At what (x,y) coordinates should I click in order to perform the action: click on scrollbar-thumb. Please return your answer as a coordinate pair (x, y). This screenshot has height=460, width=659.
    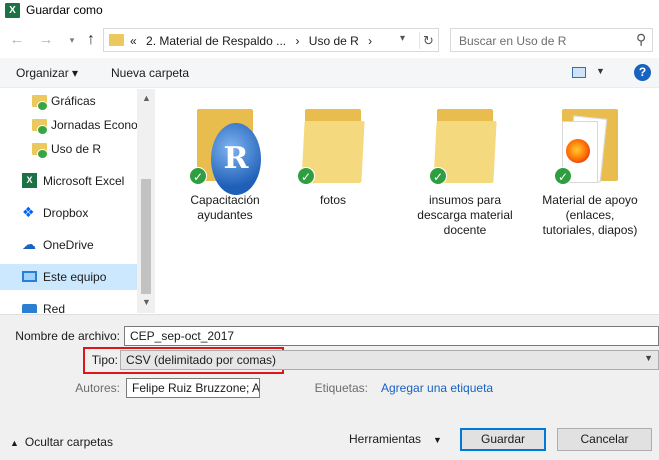
    Looking at the image, I should click on (146, 236).